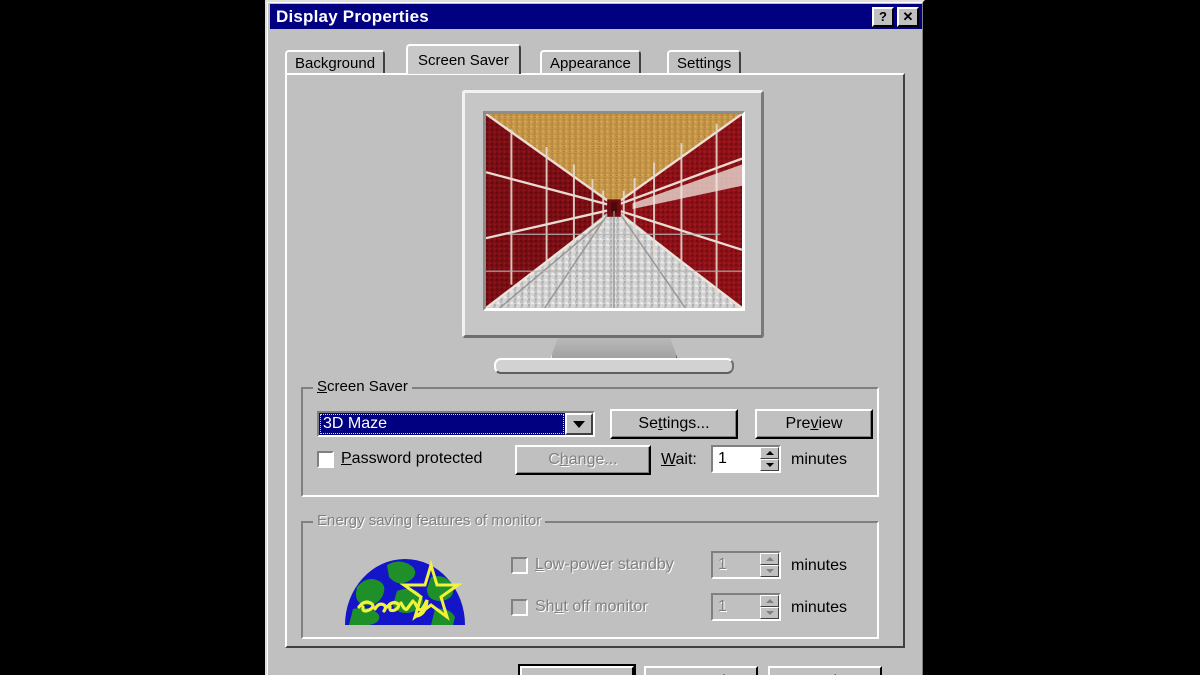 This screenshot has height=675, width=1200. What do you see at coordinates (701, 670) in the screenshot?
I see `cancel-button: Cancel` at bounding box center [701, 670].